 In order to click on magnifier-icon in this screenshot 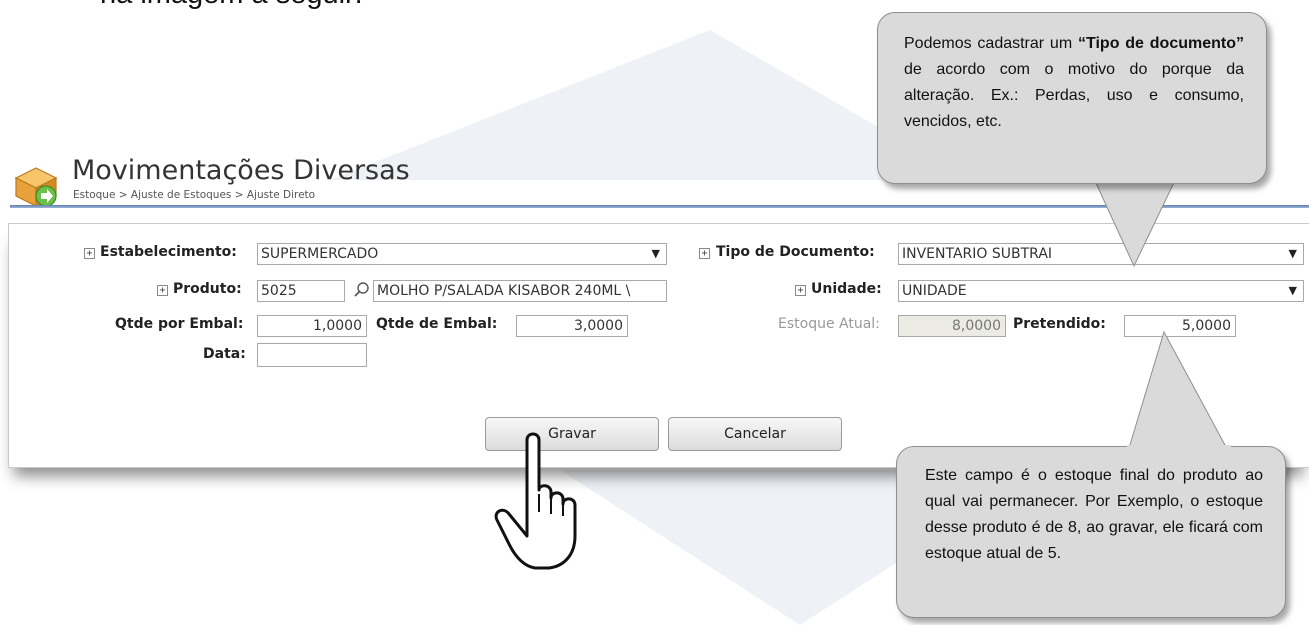, I will do `click(362, 290)`.